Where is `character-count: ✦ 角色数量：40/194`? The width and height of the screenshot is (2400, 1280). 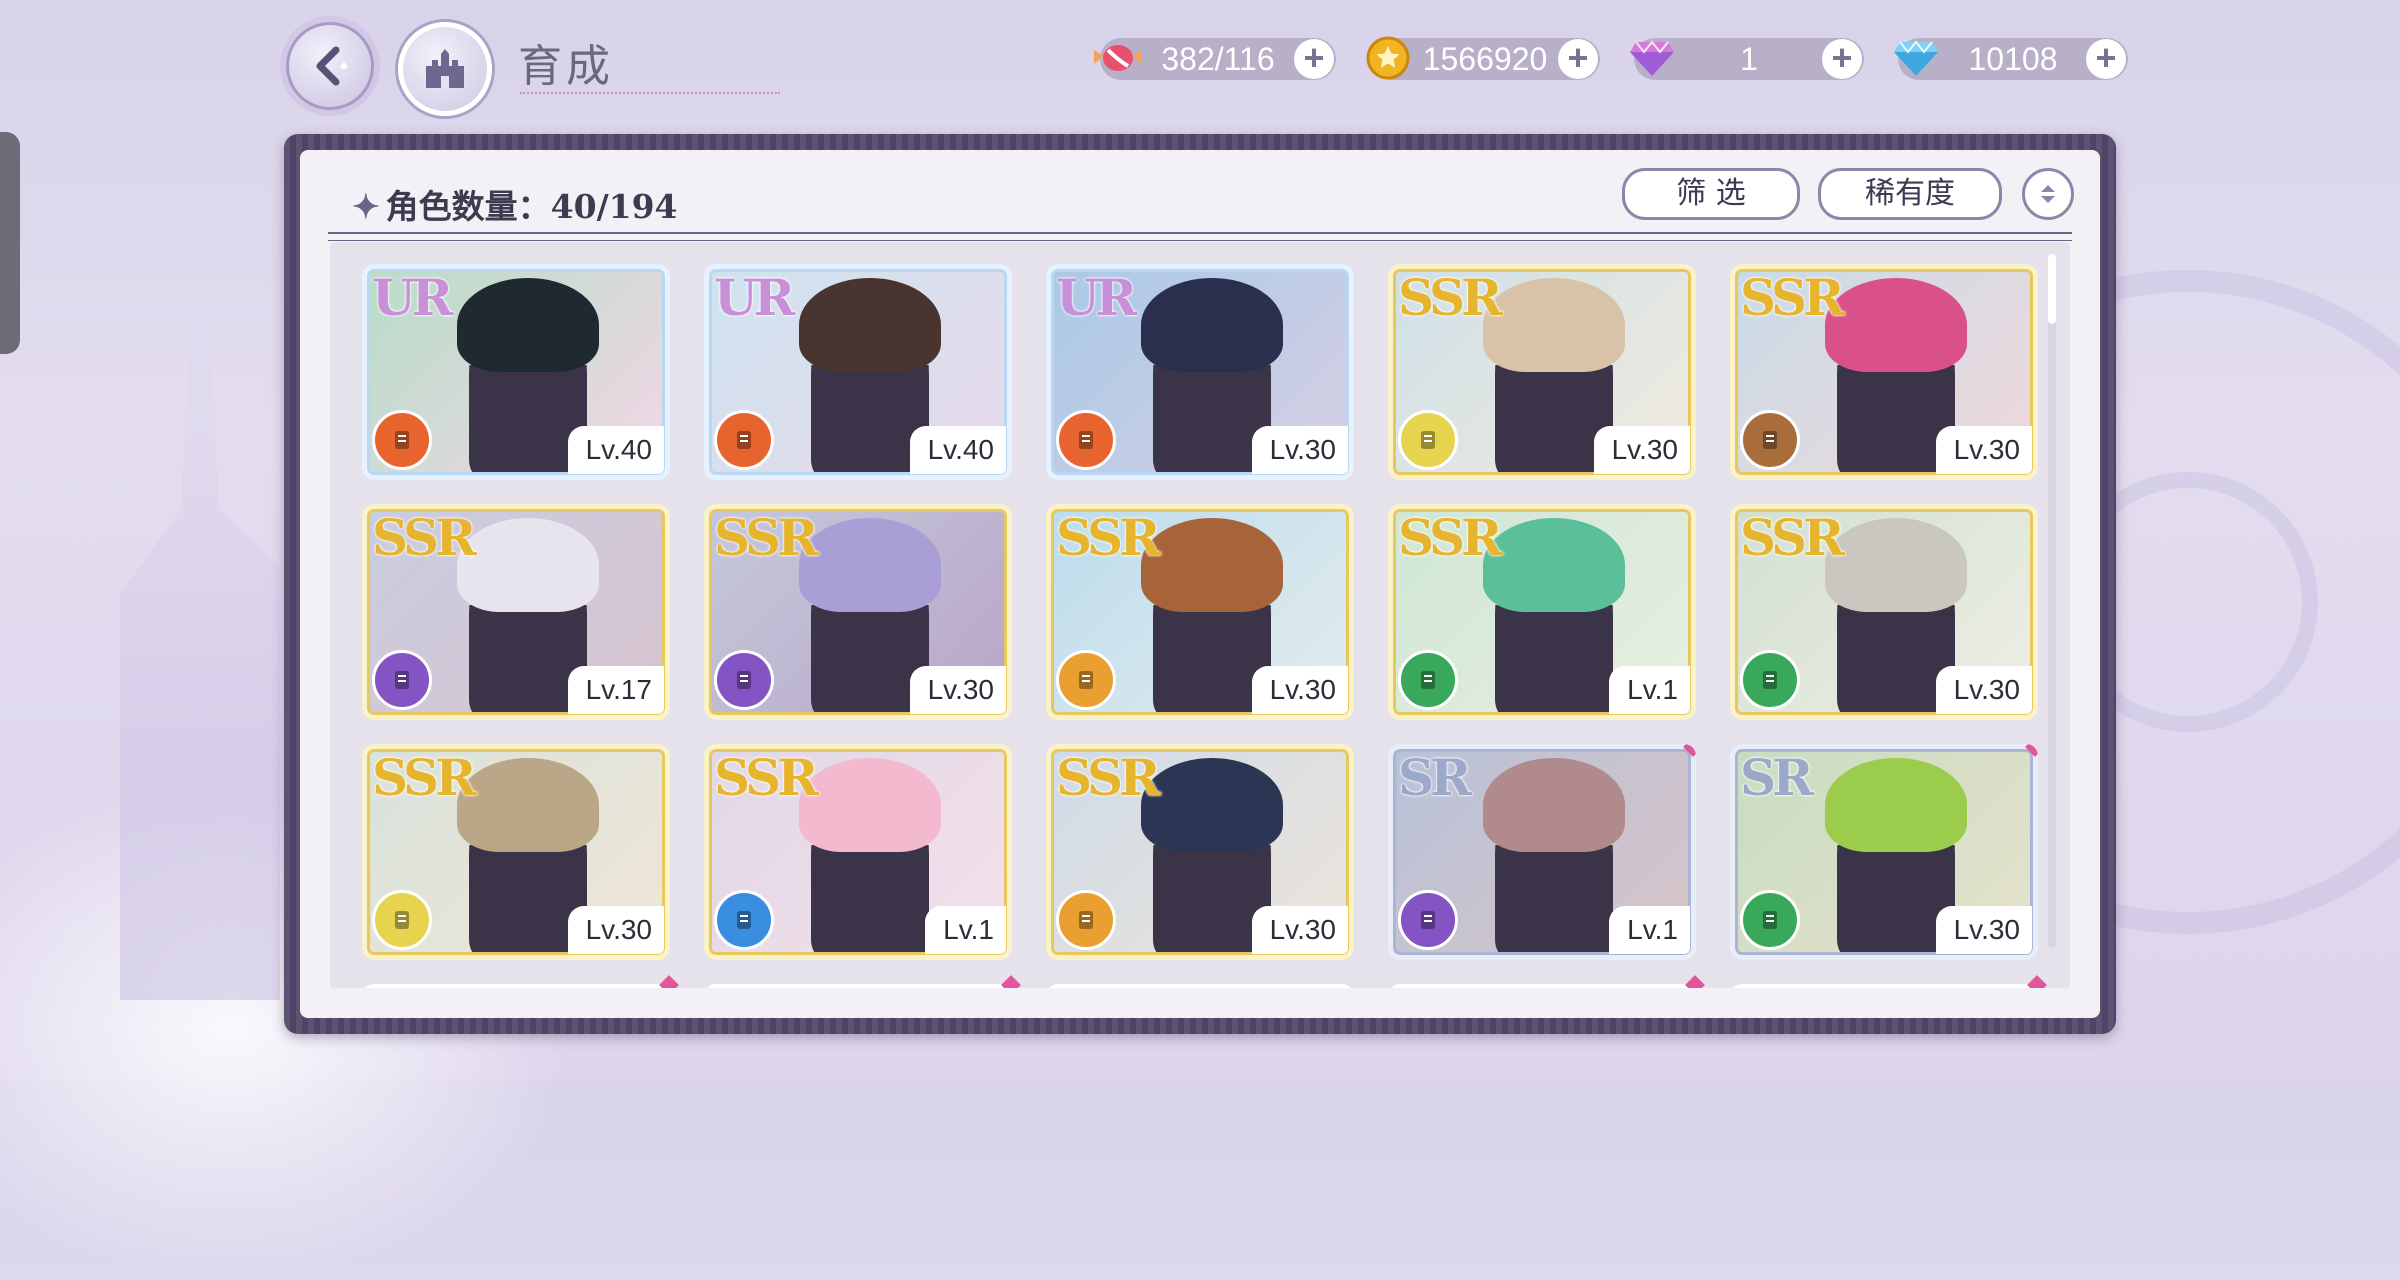 character-count: ✦ 角色数量：40/194 is located at coordinates (515, 204).